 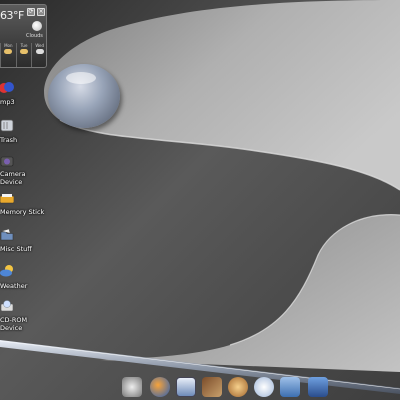 What do you see at coordinates (24, 45) in the screenshot?
I see `forecast-day-name: Tue` at bounding box center [24, 45].